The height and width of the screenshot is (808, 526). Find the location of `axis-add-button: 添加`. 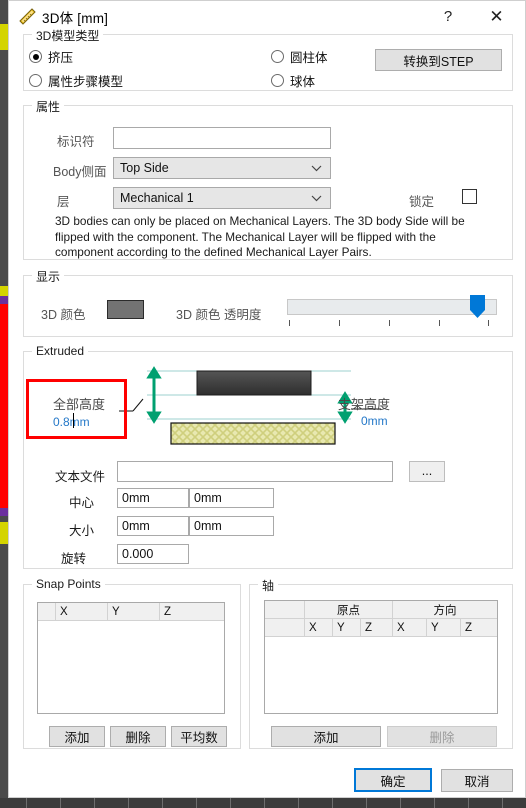

axis-add-button: 添加 is located at coordinates (326, 736).